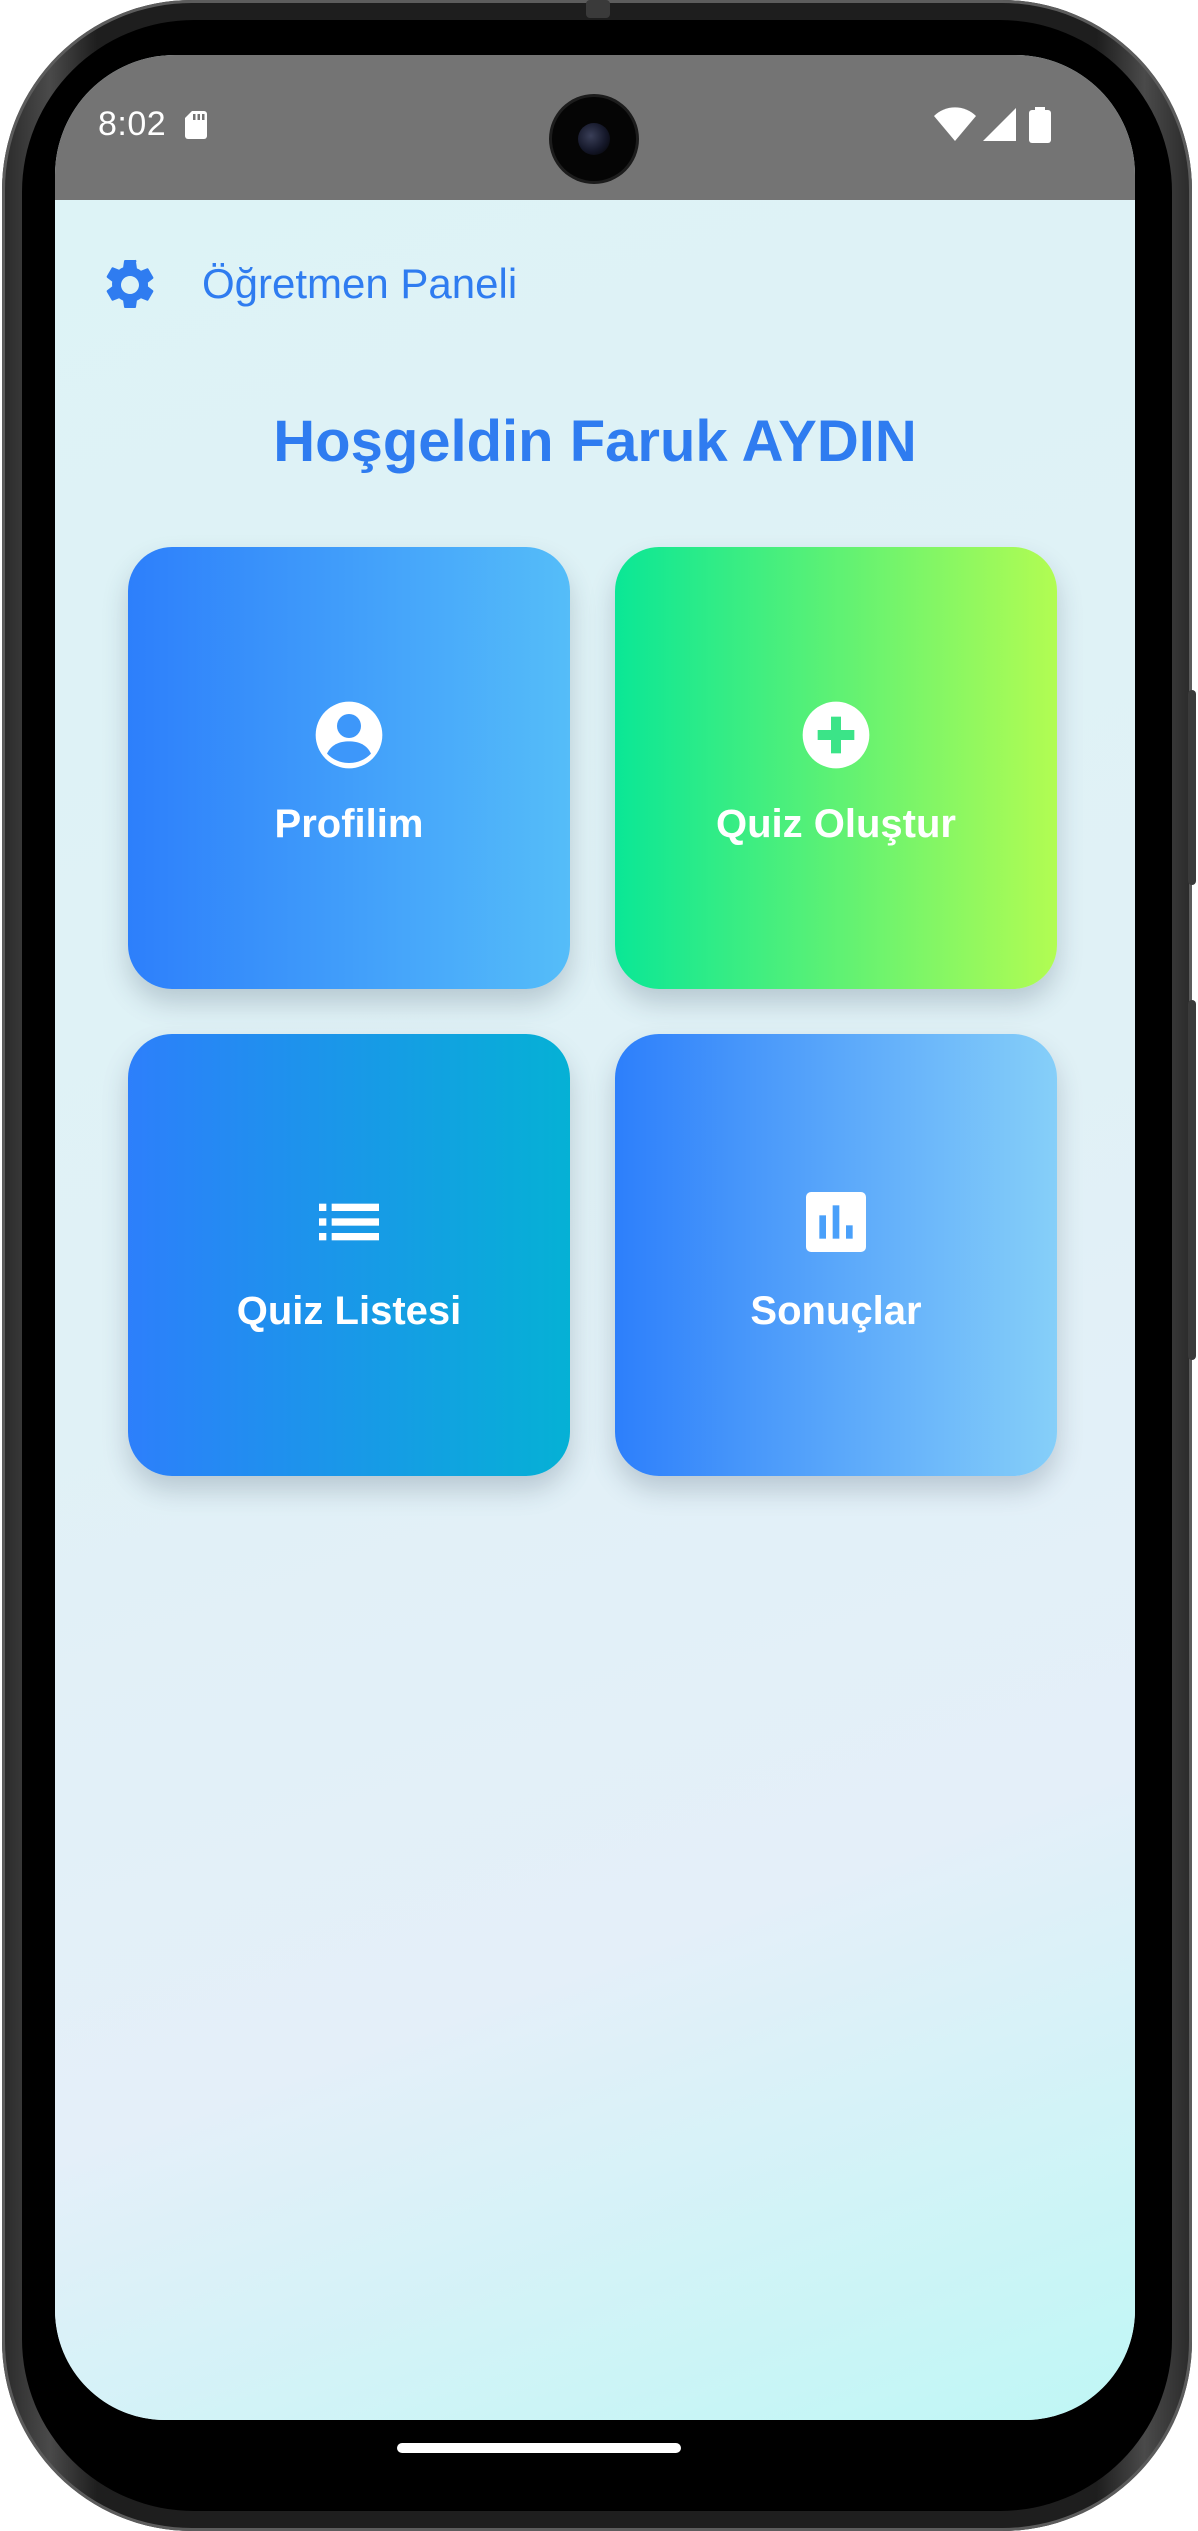 The height and width of the screenshot is (2531, 1198). I want to click on cellular-signal-icon, so click(999, 124).